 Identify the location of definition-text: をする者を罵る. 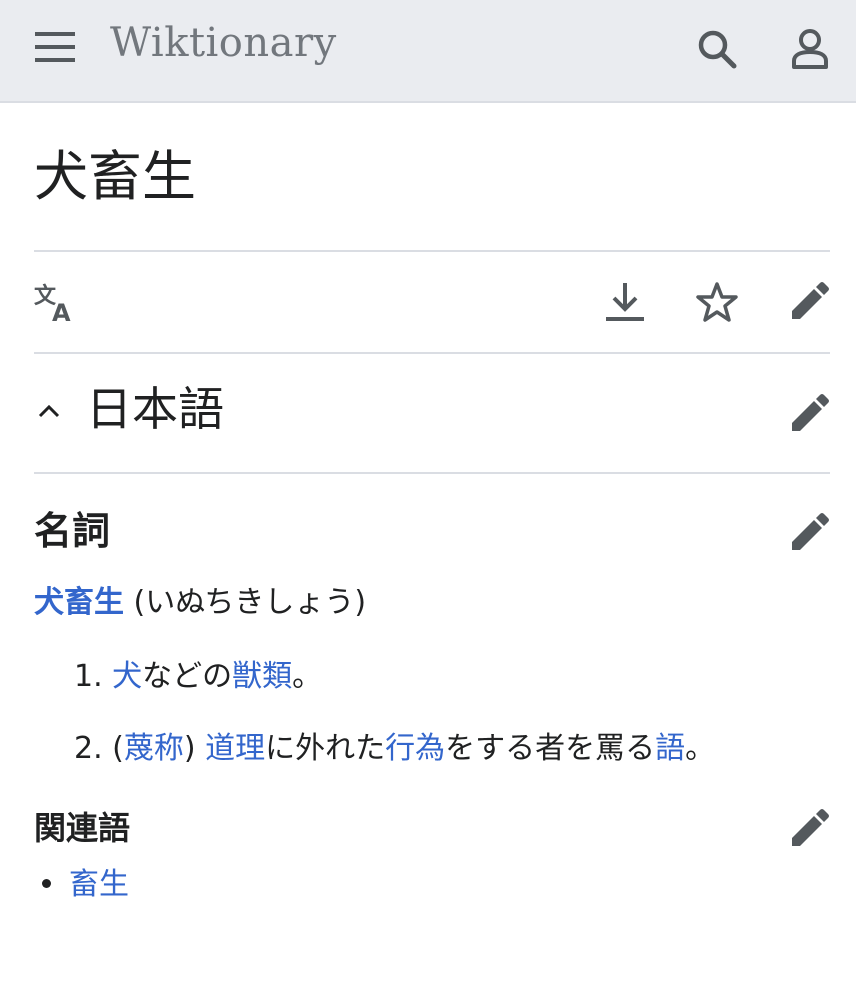
(550, 748).